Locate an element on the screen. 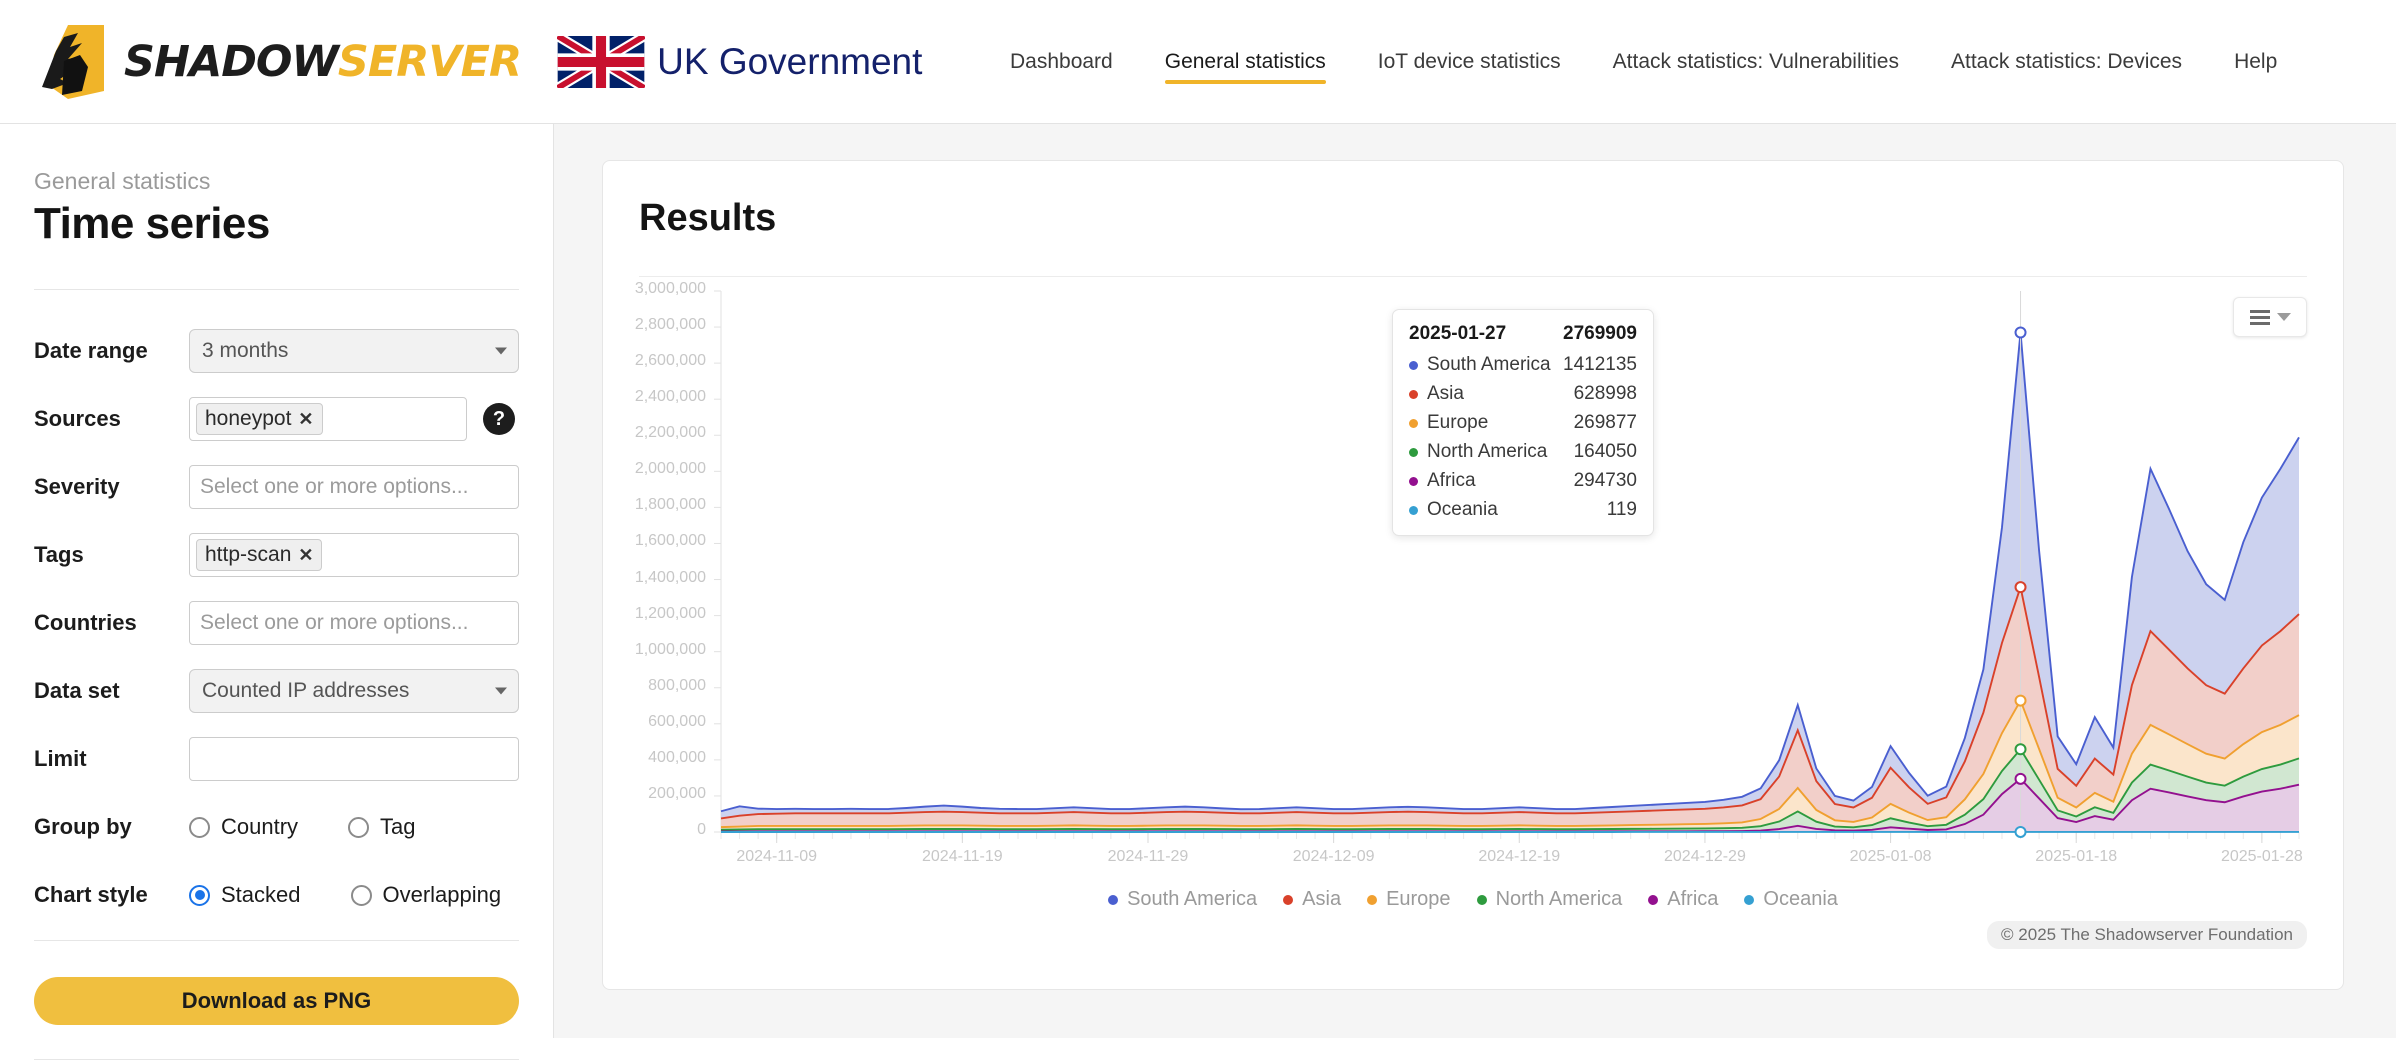  limit-control is located at coordinates (354, 759).